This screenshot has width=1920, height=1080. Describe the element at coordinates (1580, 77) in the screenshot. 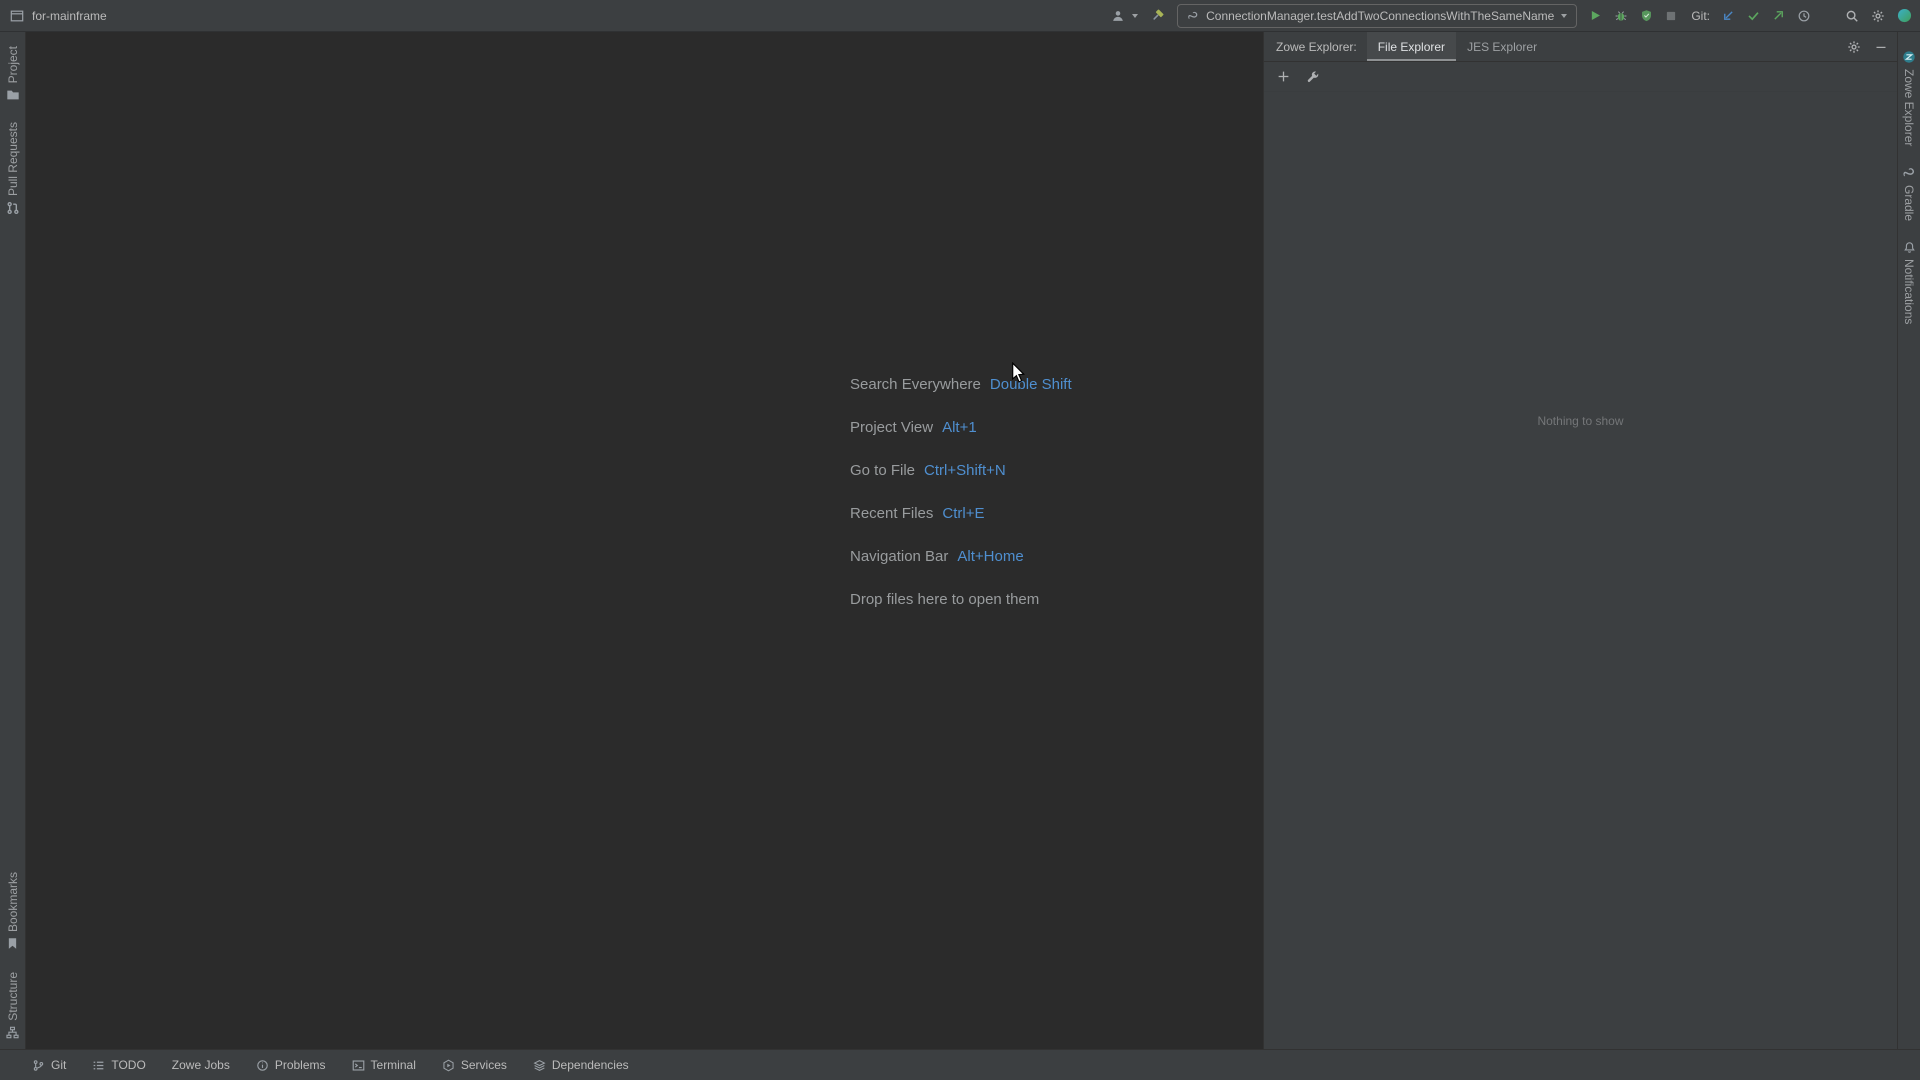

I see `zowe-panel-toolbar` at that location.